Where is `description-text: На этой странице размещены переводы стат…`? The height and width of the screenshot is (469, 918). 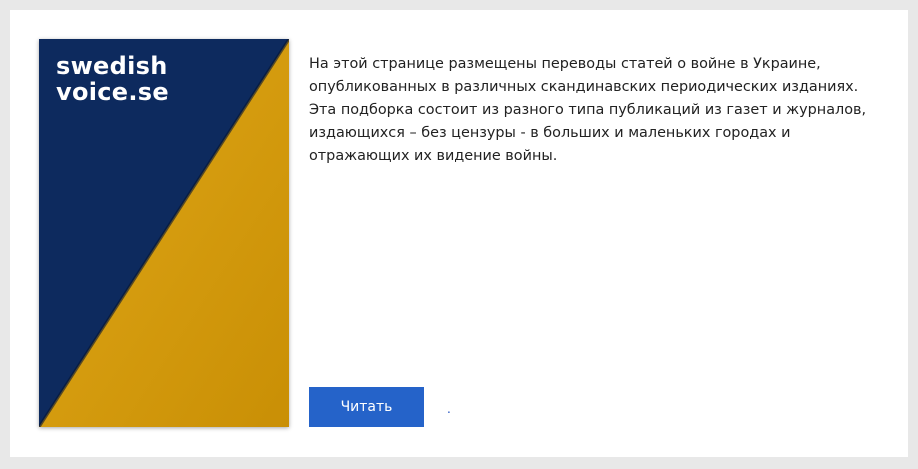 description-text: На этой странице размещены переводы стат… is located at coordinates (588, 110).